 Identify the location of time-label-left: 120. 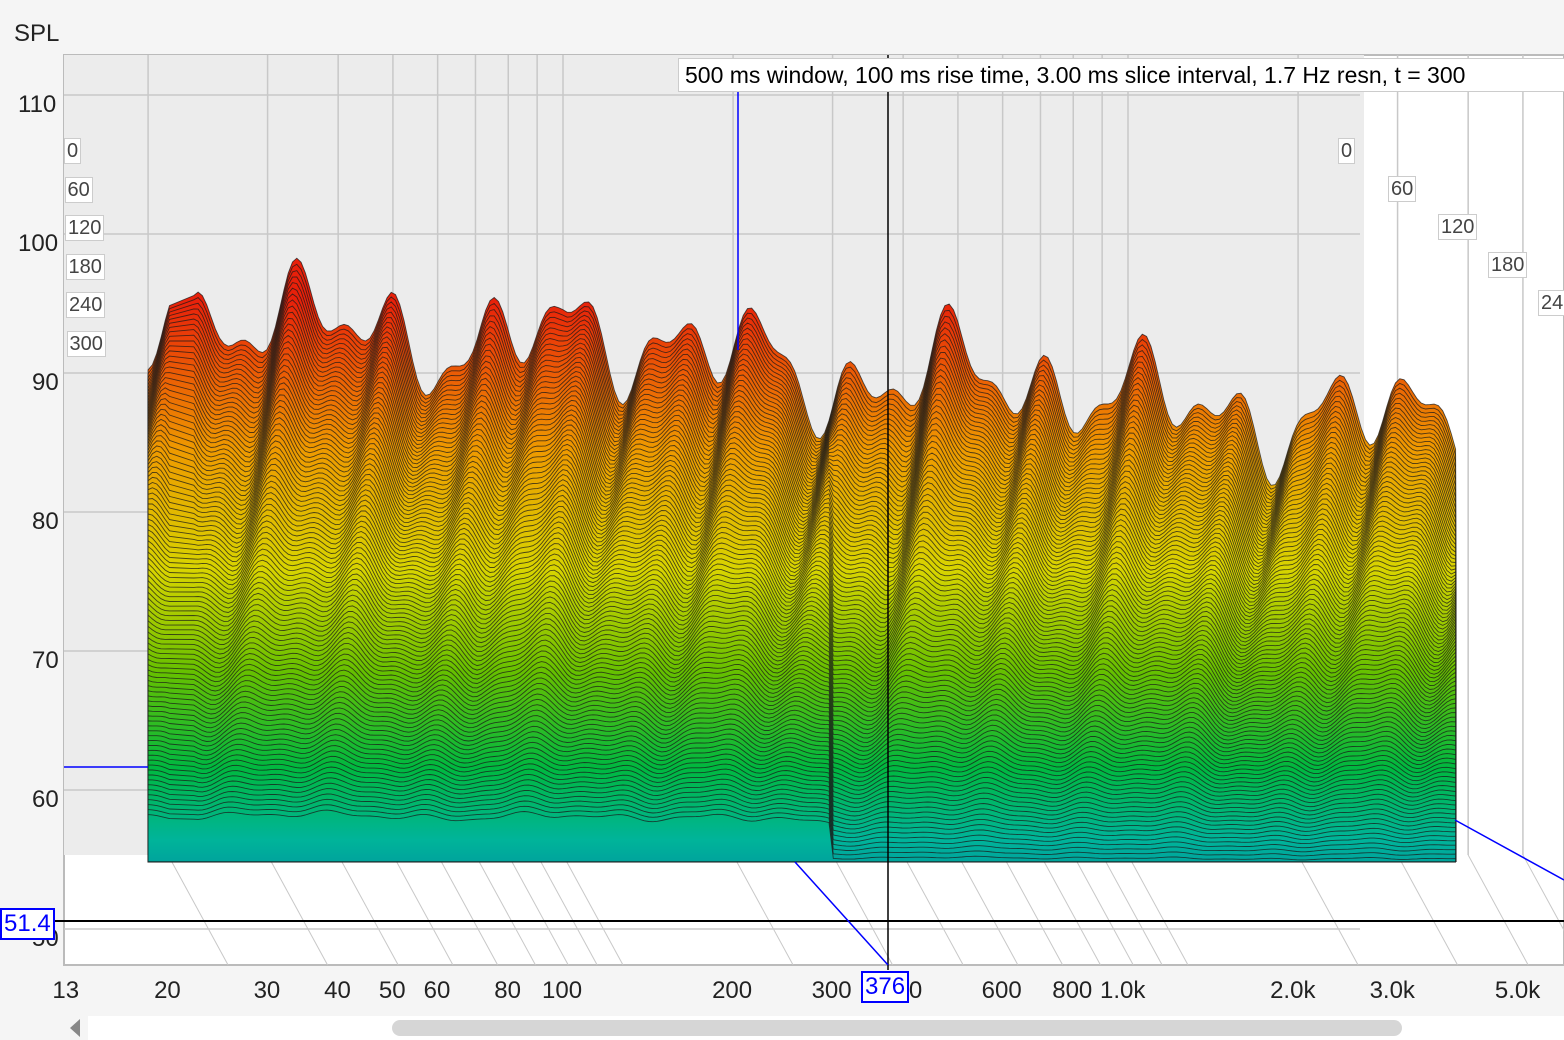
(85, 228).